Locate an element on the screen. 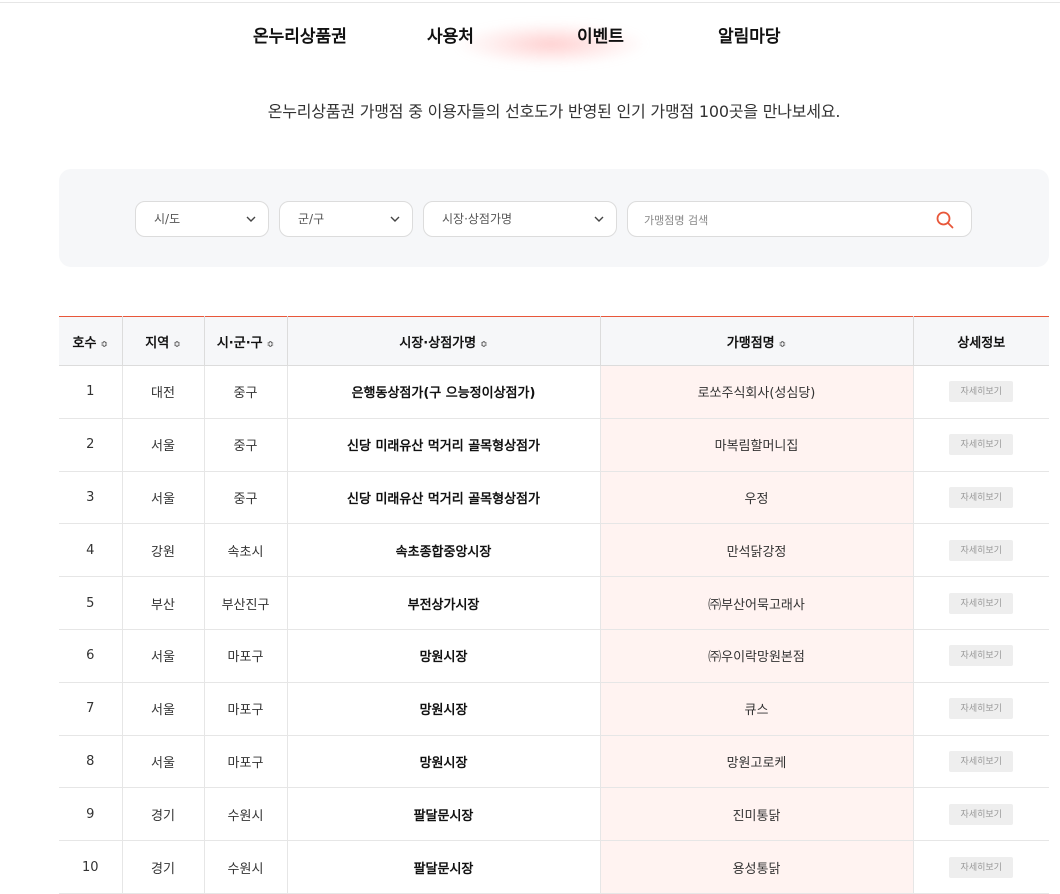 Image resolution: width=1060 pixels, height=894 pixels. search-filter-panel: 시/도 군/구 시장·상점가명 is located at coordinates (554, 218).